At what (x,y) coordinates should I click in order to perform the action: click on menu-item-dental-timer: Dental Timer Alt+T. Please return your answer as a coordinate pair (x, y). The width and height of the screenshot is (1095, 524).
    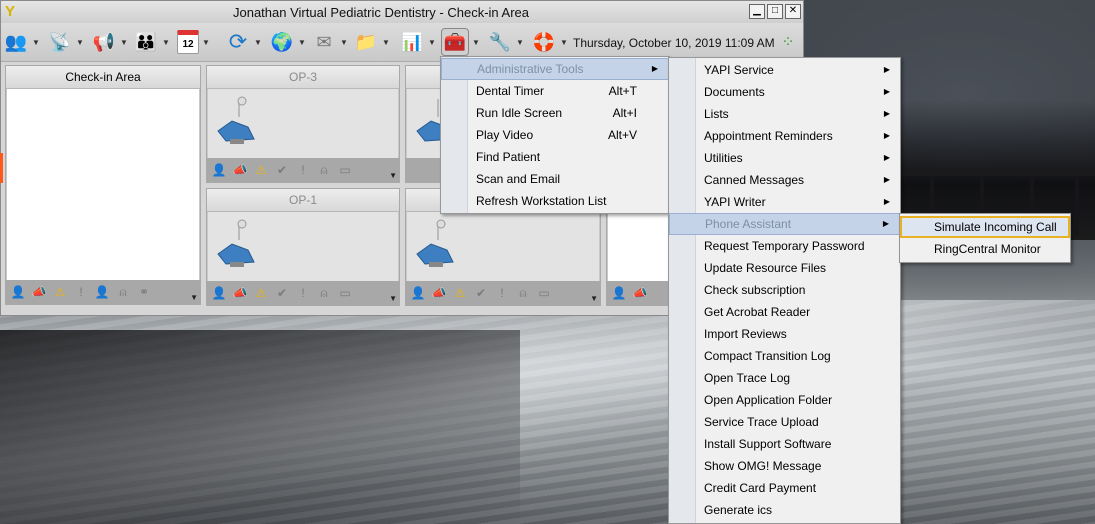
    Looking at the image, I should click on (555, 91).